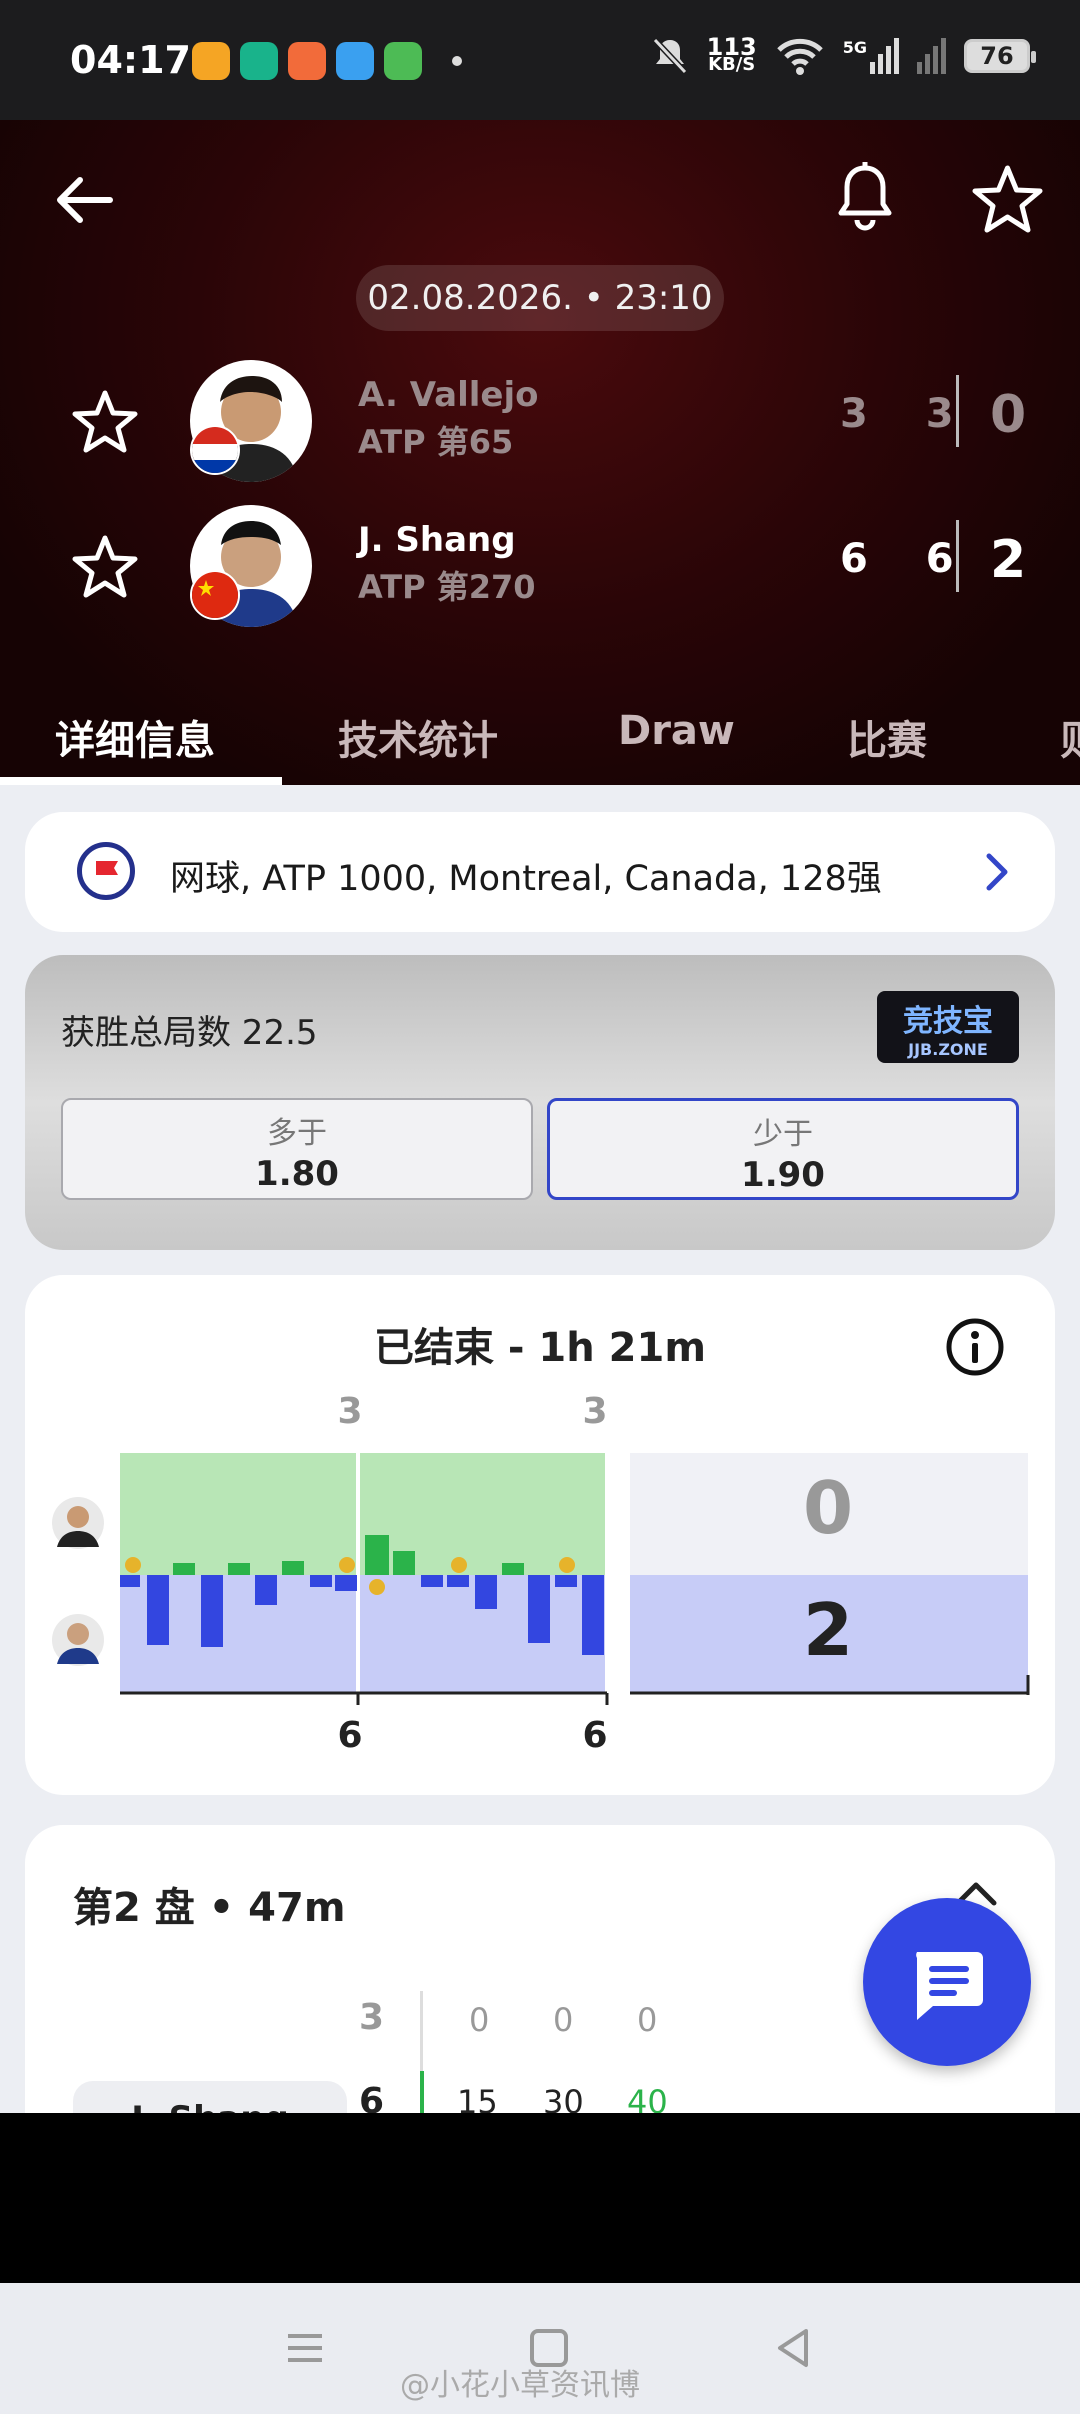 The image size is (1080, 2414). I want to click on games-divider-active, so click(422, 2092).